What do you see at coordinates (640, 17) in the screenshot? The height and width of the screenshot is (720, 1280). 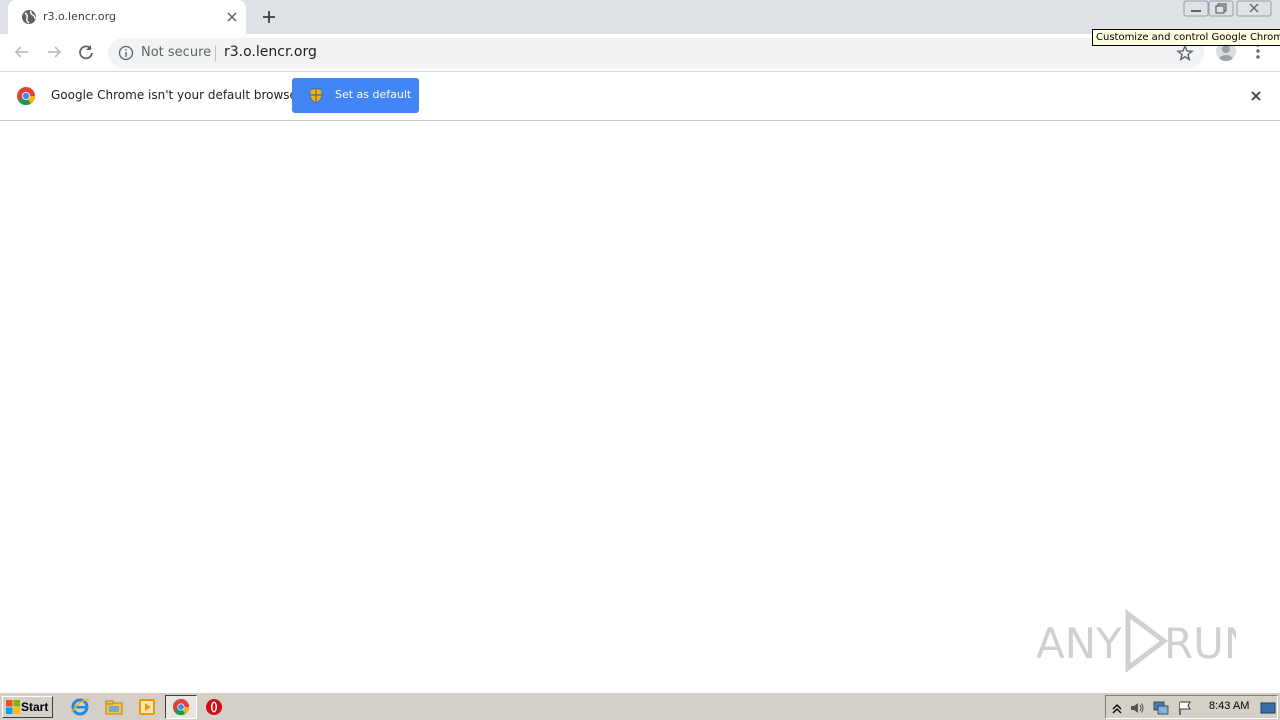 I see `tab-strip: r3.o.lencr.org` at bounding box center [640, 17].